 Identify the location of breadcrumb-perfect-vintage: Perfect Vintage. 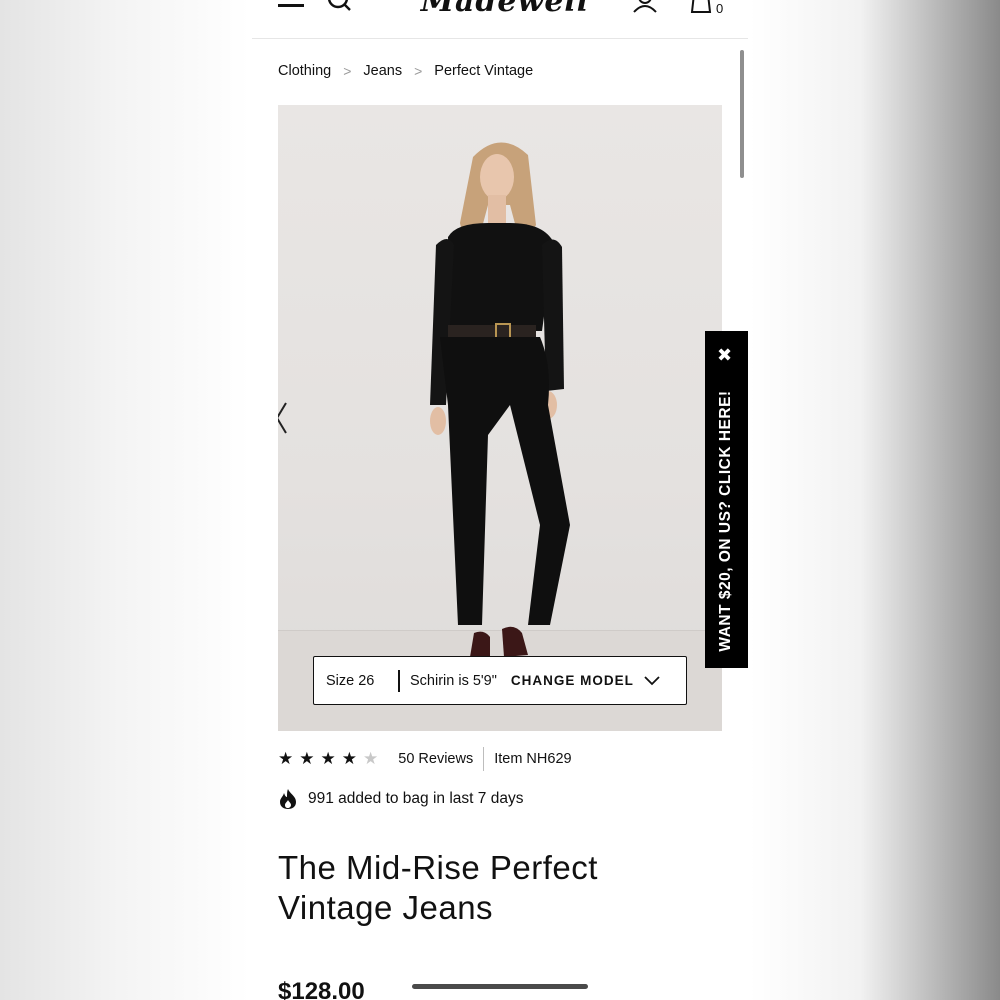
(483, 71).